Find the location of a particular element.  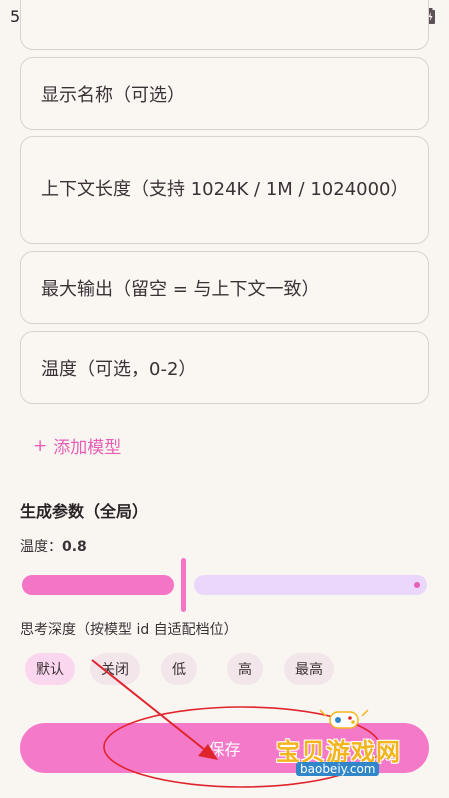

save-button-label: 保存 is located at coordinates (224, 749).